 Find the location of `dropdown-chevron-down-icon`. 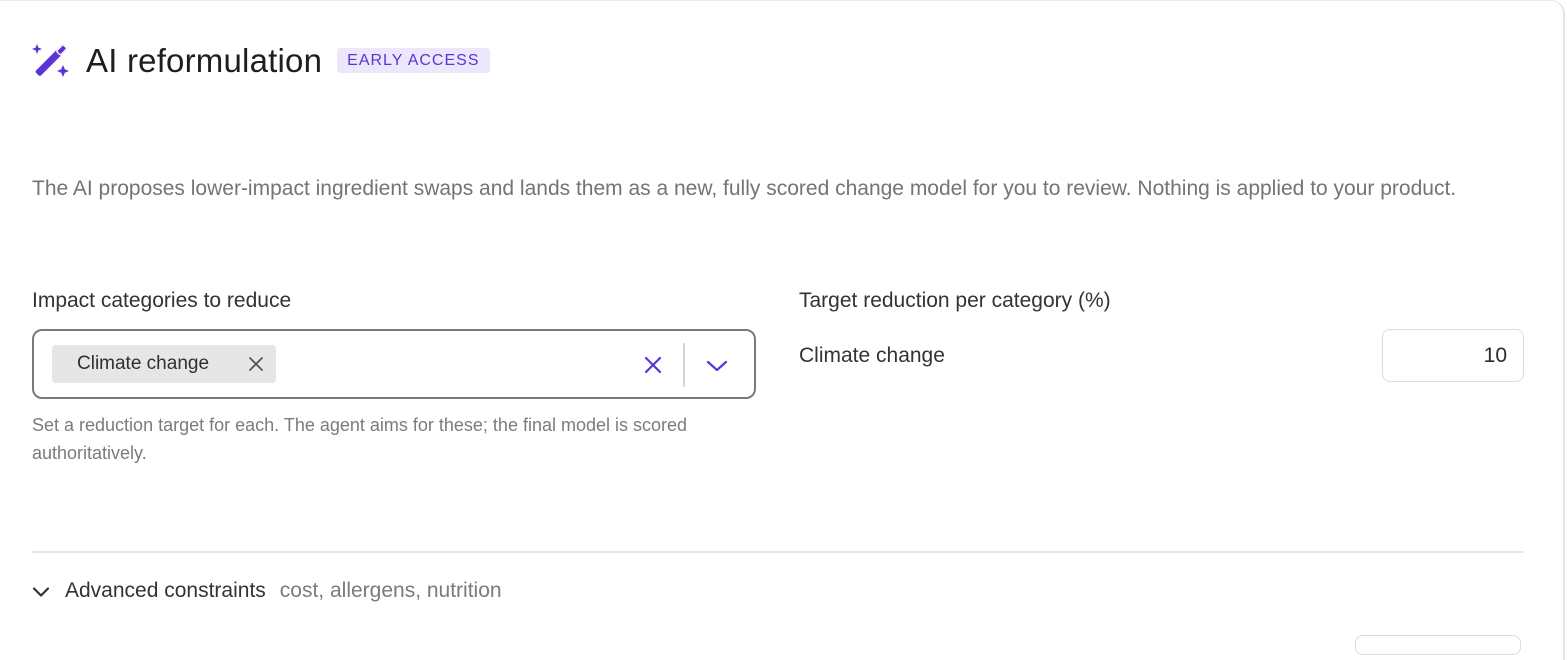

dropdown-chevron-down-icon is located at coordinates (717, 366).